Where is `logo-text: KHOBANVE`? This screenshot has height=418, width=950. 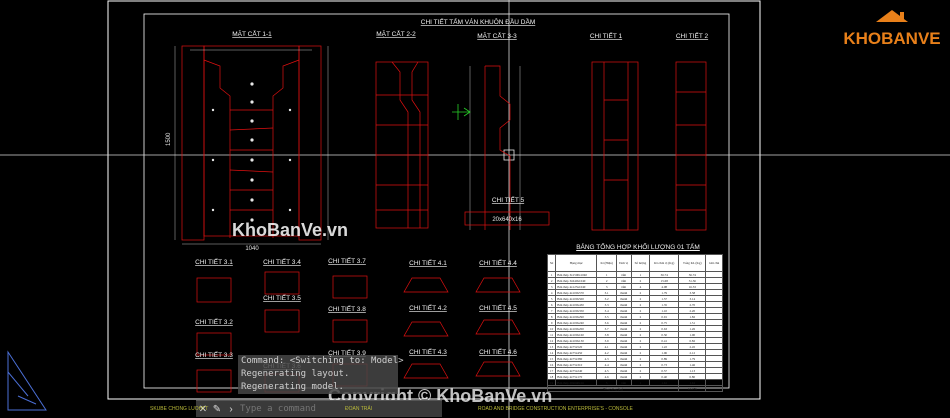
logo-text: KHOBANVE is located at coordinates (891, 38).